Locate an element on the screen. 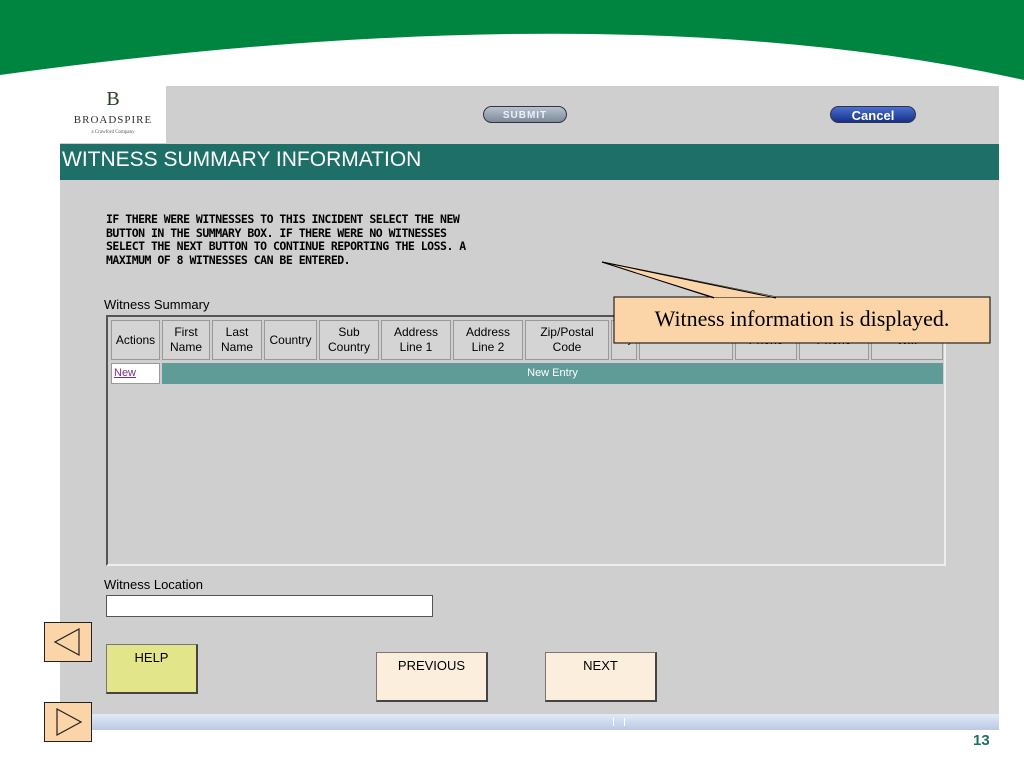 The image size is (1024, 768). slide-page-number: 13 is located at coordinates (981, 740).